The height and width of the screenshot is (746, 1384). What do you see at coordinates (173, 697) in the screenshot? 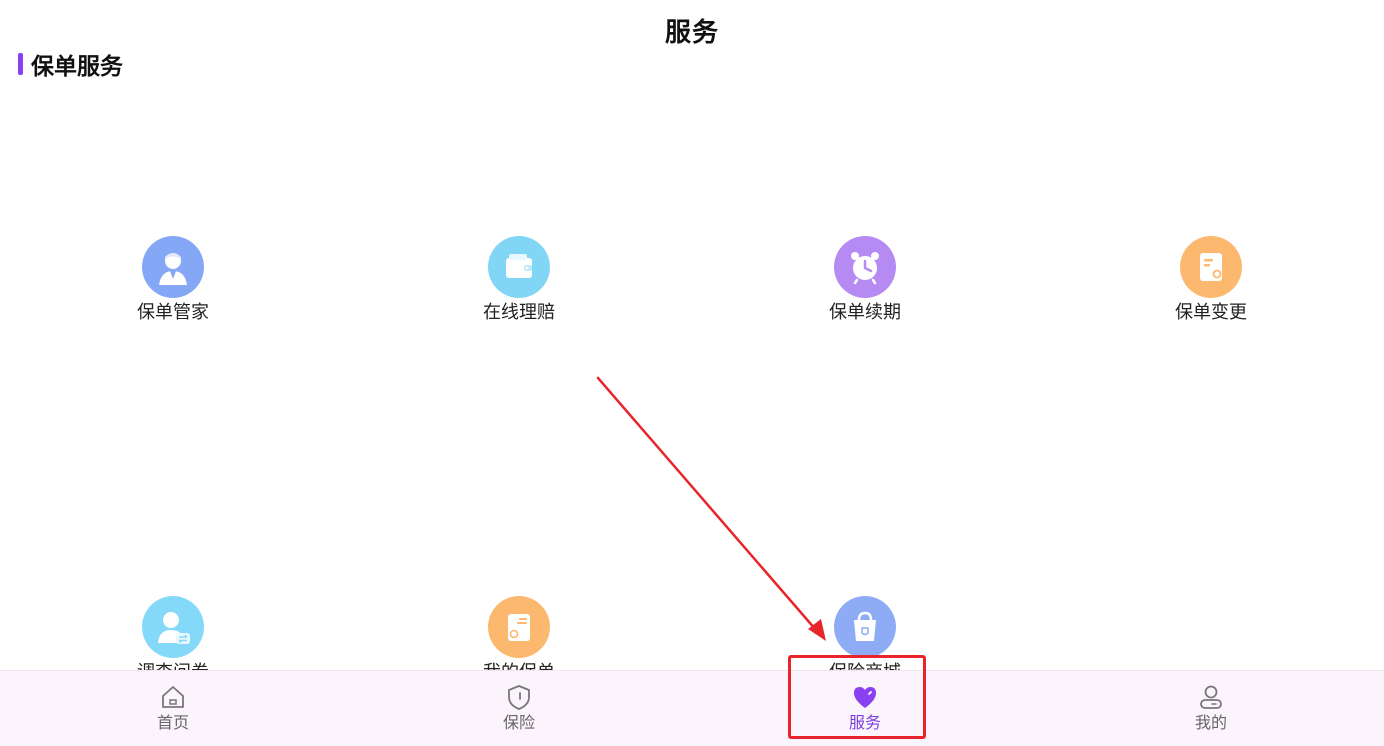
I see `home-icon` at bounding box center [173, 697].